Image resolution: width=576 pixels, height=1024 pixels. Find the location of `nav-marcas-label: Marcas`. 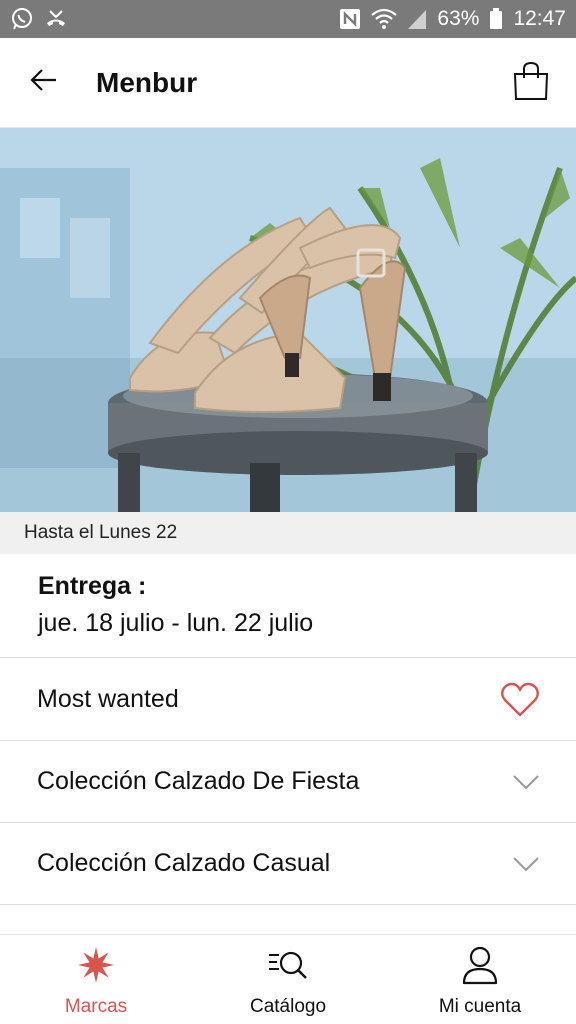

nav-marcas-label: Marcas is located at coordinates (96, 1006).